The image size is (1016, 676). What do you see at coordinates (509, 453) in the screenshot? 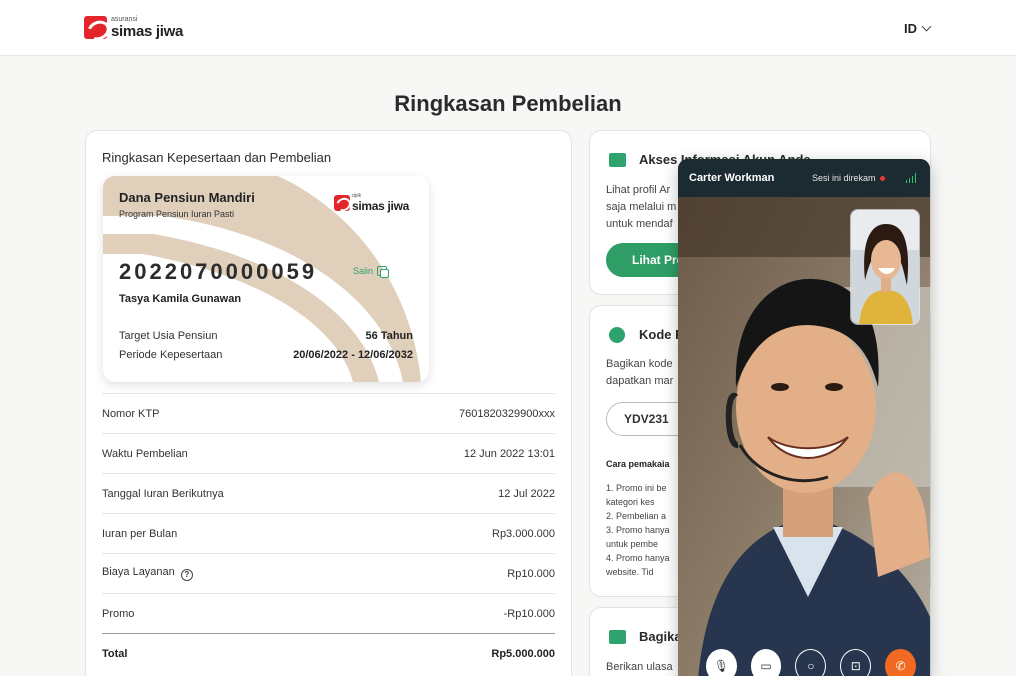
I see `row-value: 12 Jun 2022 13:01` at bounding box center [509, 453].